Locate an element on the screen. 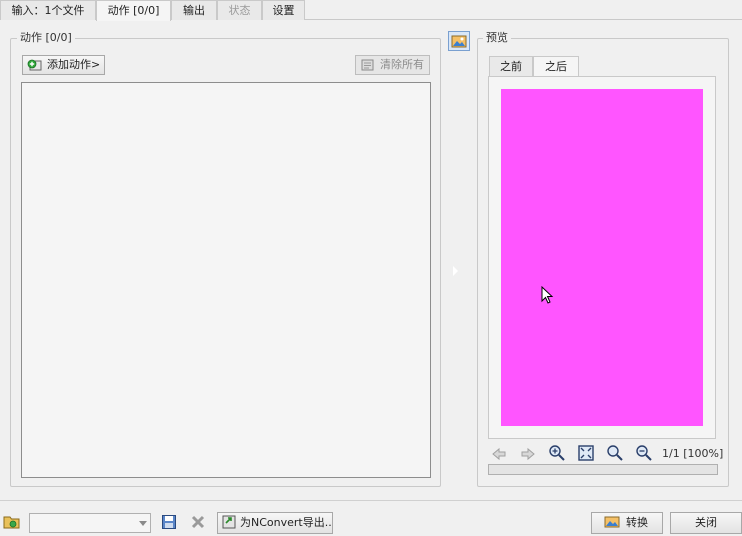 The height and width of the screenshot is (536, 742). fit-to-window-icon is located at coordinates (586, 453).